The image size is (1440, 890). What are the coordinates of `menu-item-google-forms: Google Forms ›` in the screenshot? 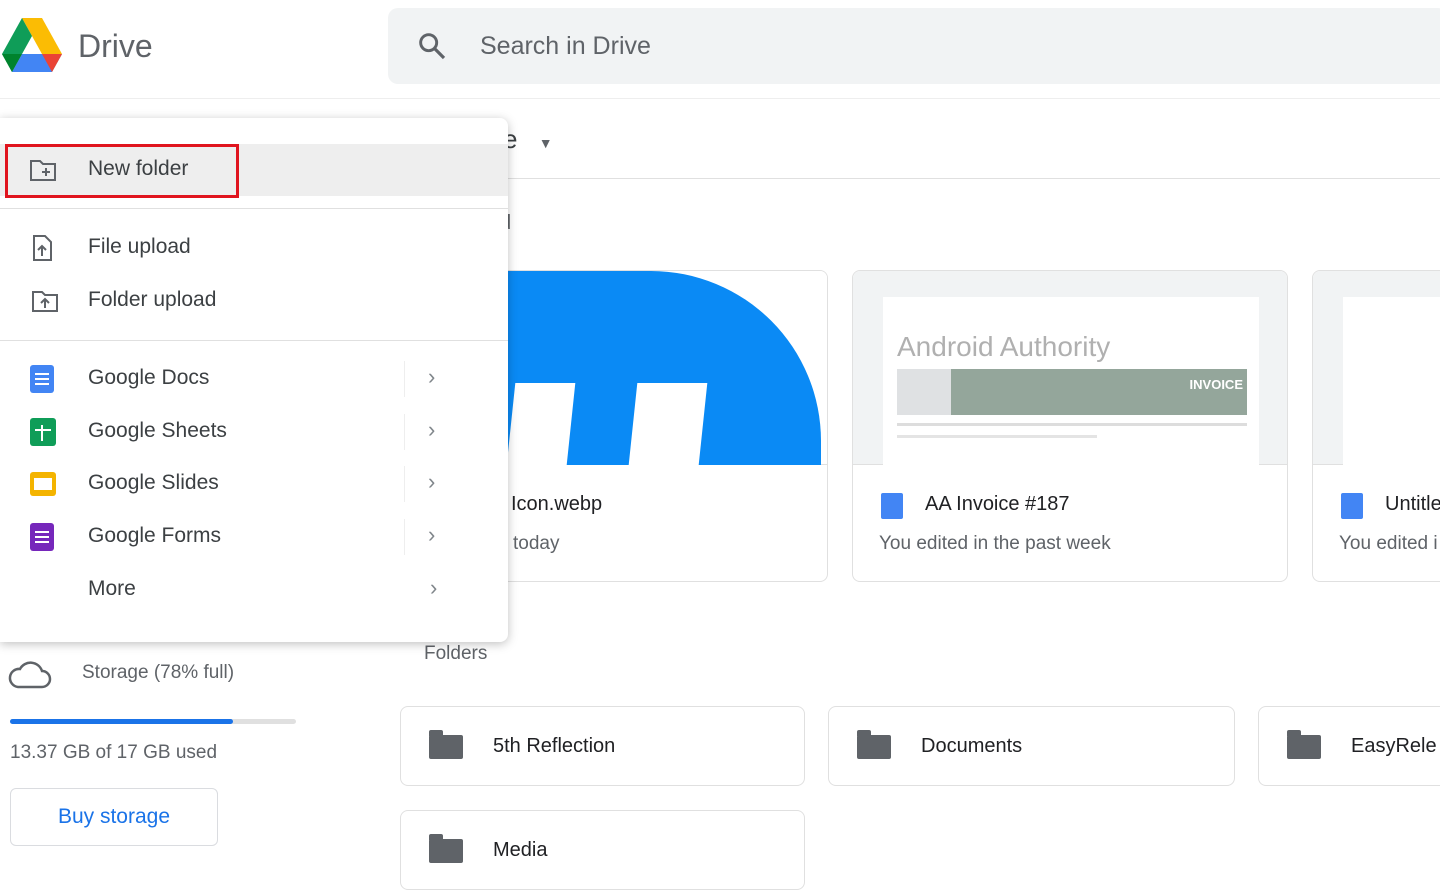 It's located at (254, 537).